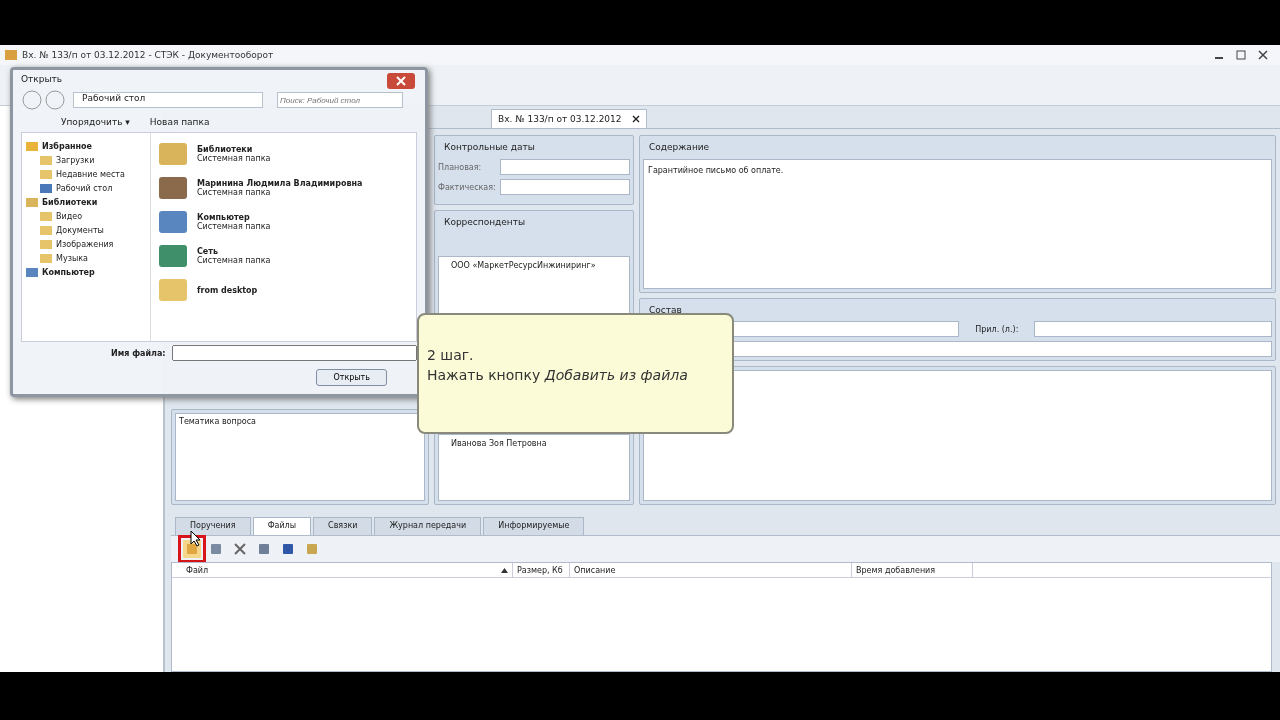 This screenshot has height=720, width=1280. Describe the element at coordinates (957, 224) in the screenshot. I see `content-field: Гарантийное письмо об оплате.` at that location.